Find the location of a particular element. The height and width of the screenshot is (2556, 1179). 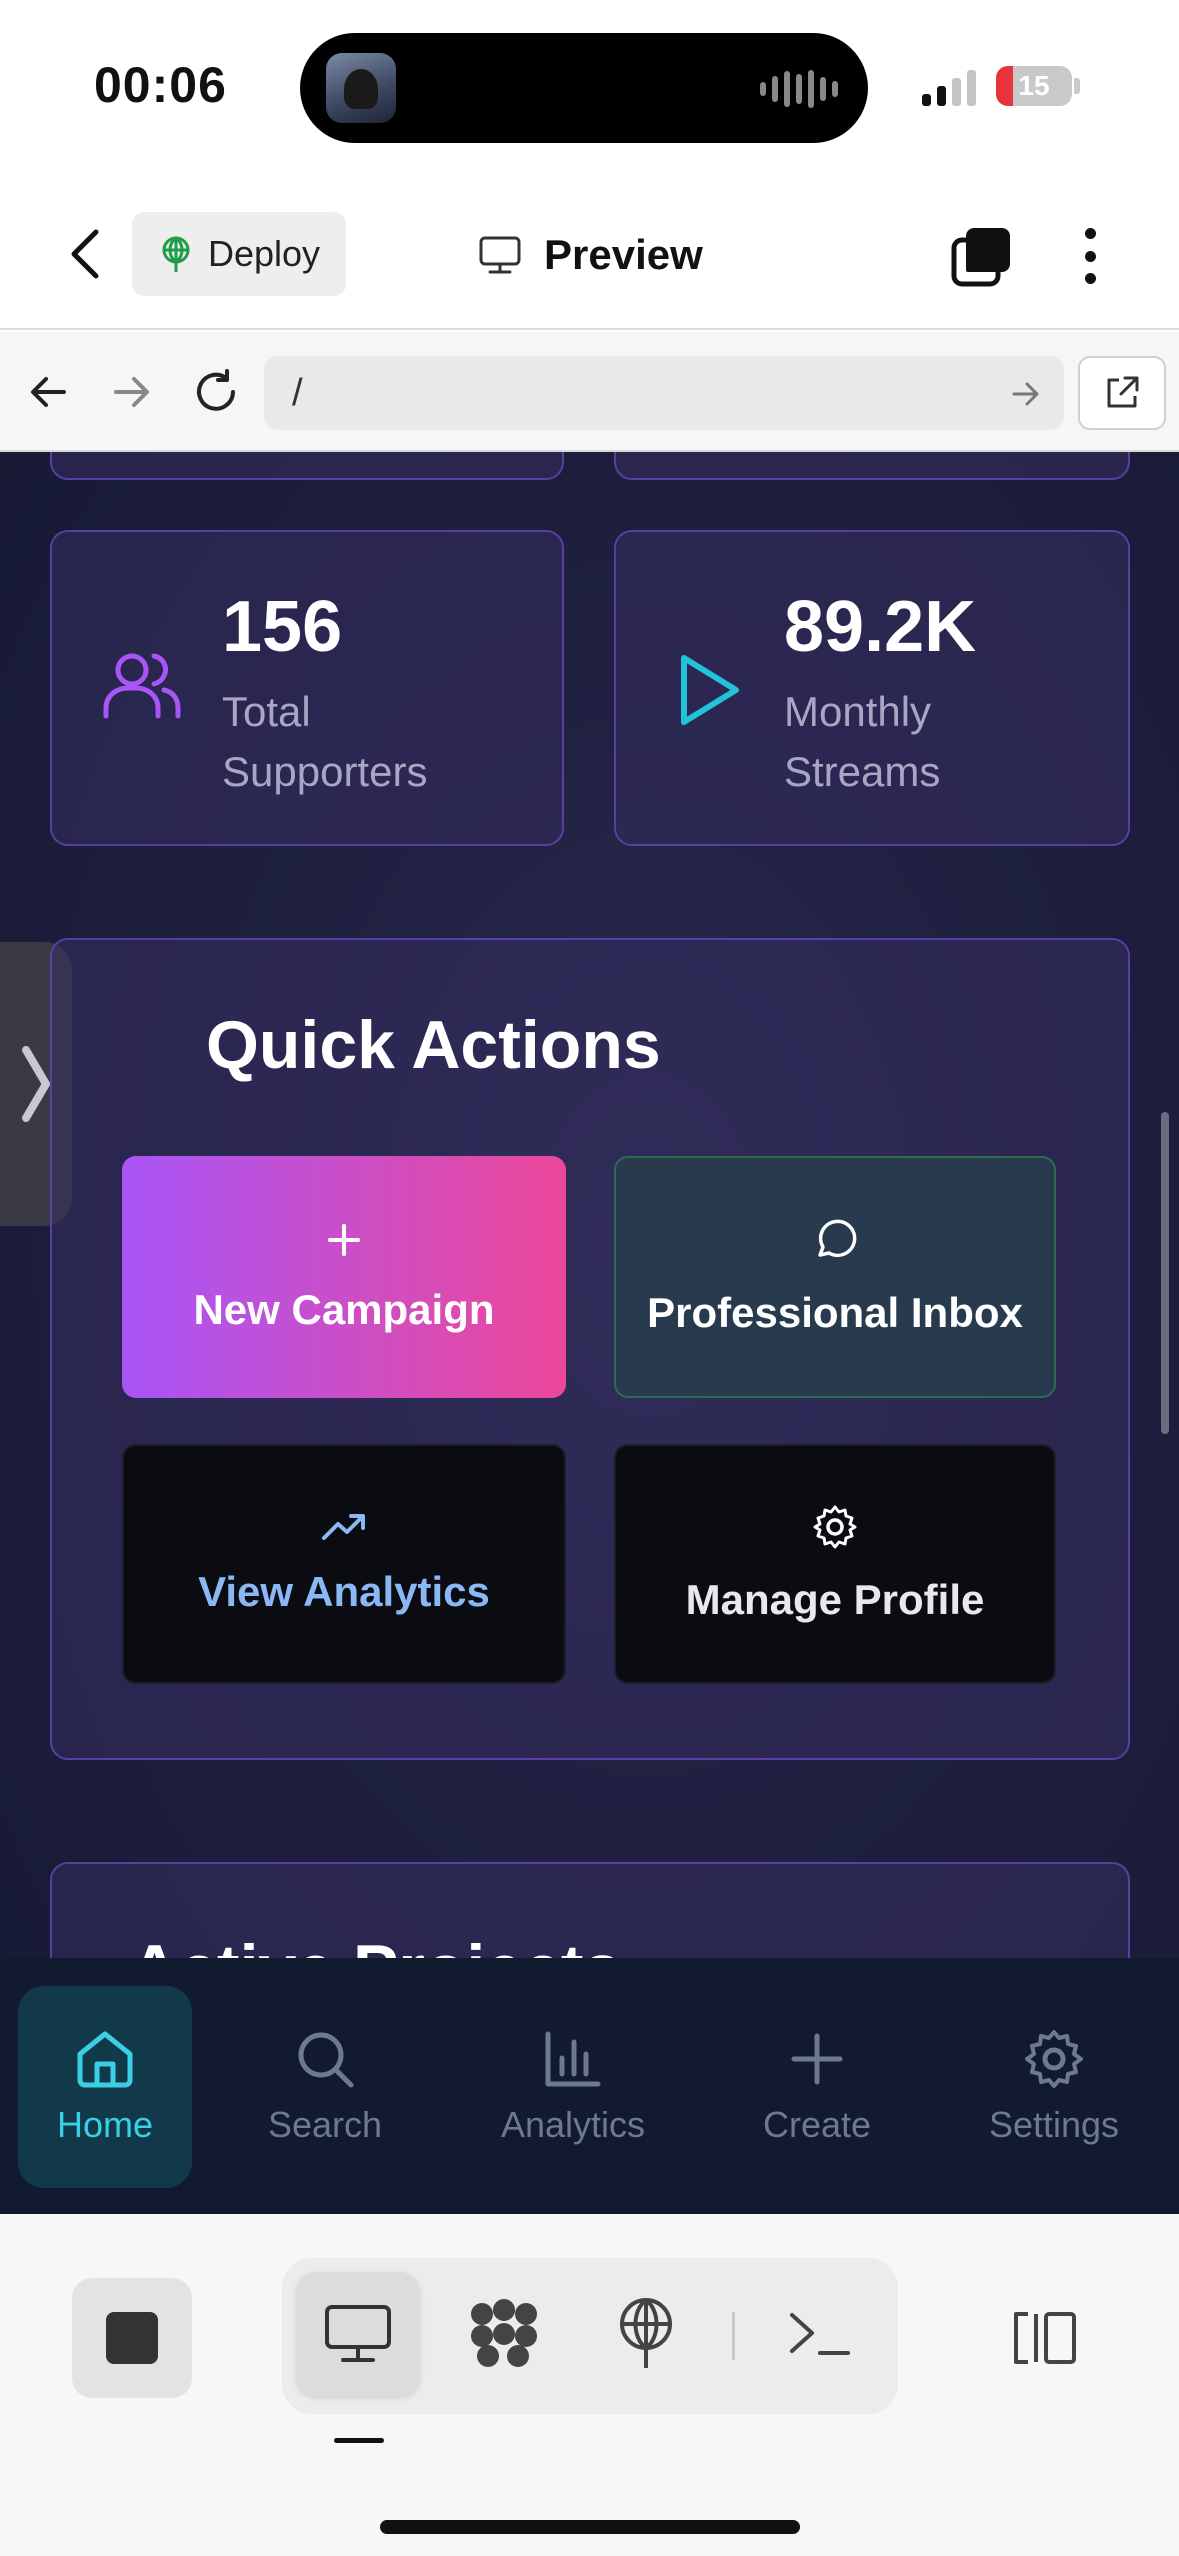

browser-forward-button is located at coordinates (132, 392).